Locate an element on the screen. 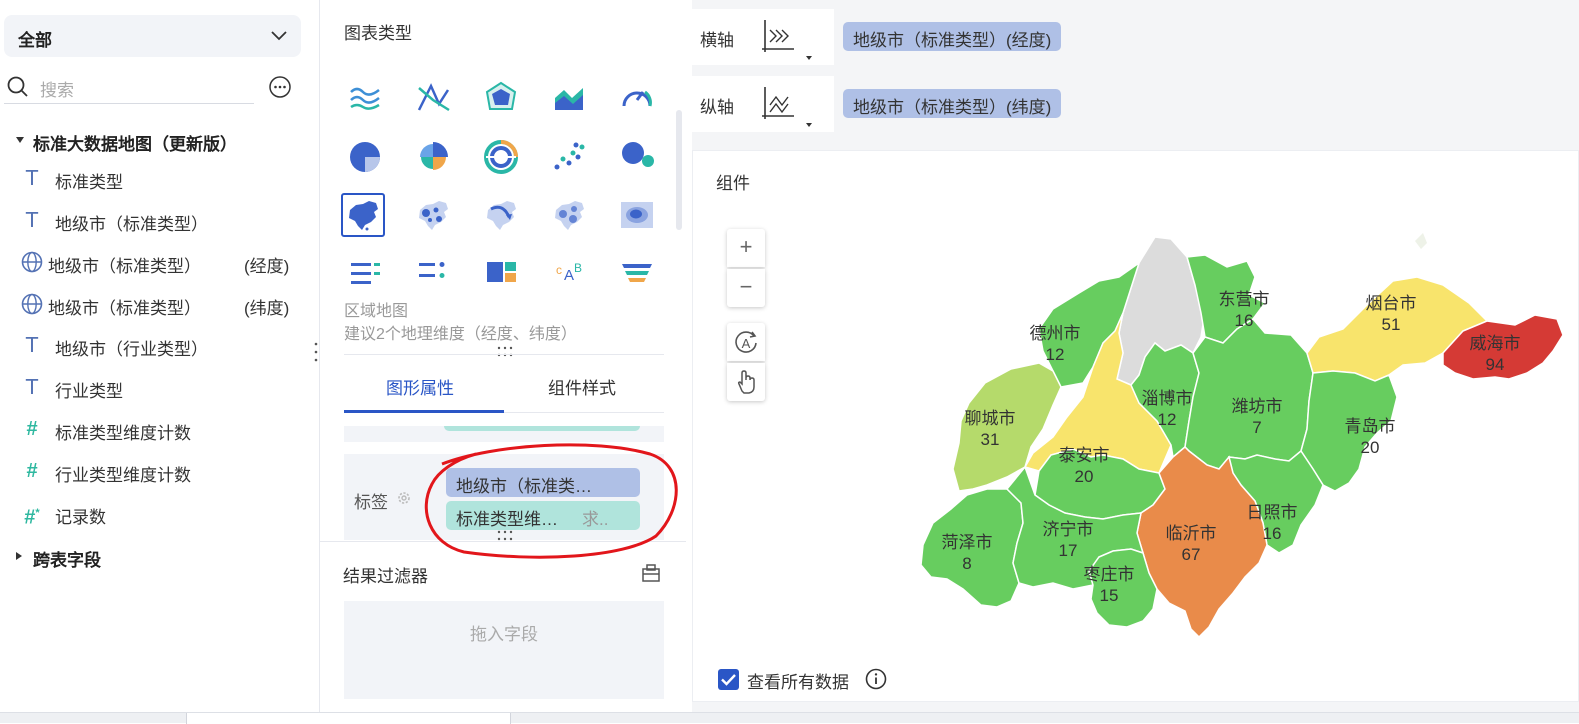  chevron-down-icon is located at coordinates (279, 36).